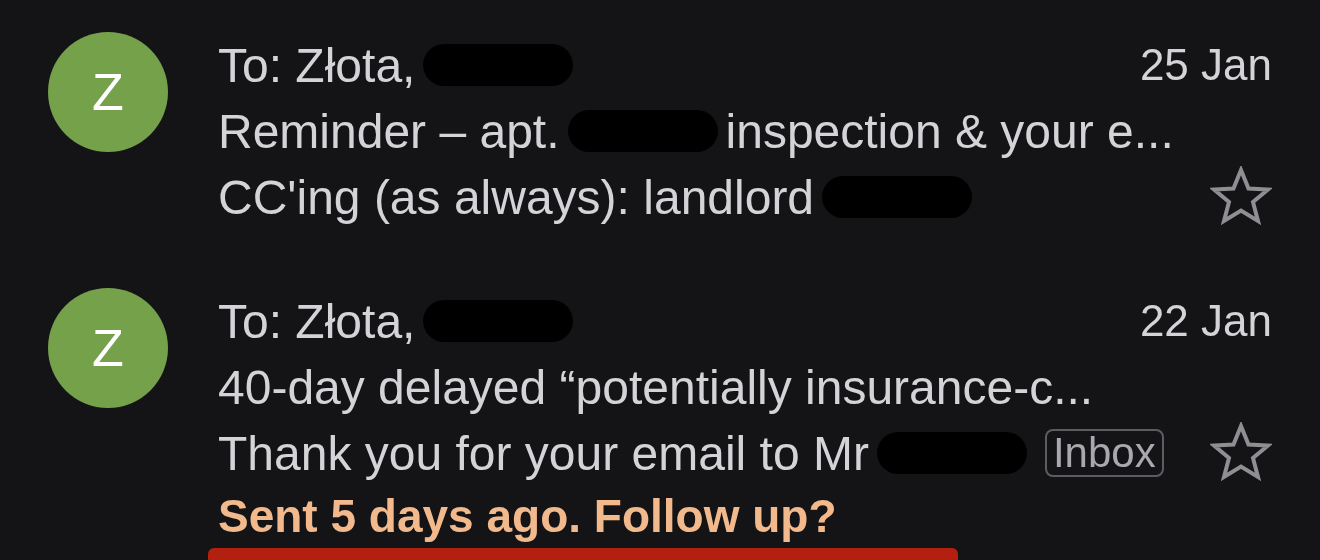  What do you see at coordinates (516, 197) in the screenshot?
I see `email-text: CC'ing (as always): landlord` at bounding box center [516, 197].